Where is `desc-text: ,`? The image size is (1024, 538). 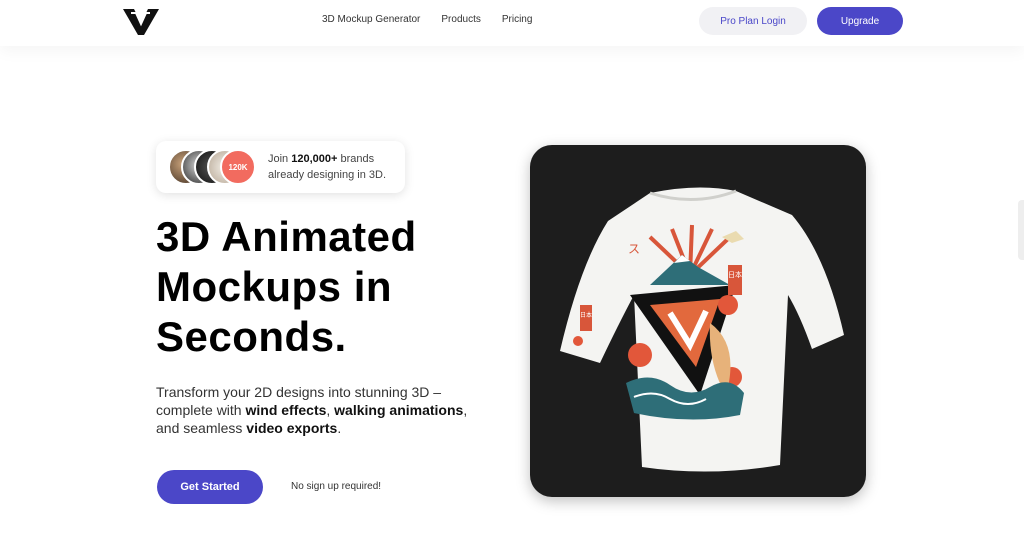
desc-text: , is located at coordinates (330, 410).